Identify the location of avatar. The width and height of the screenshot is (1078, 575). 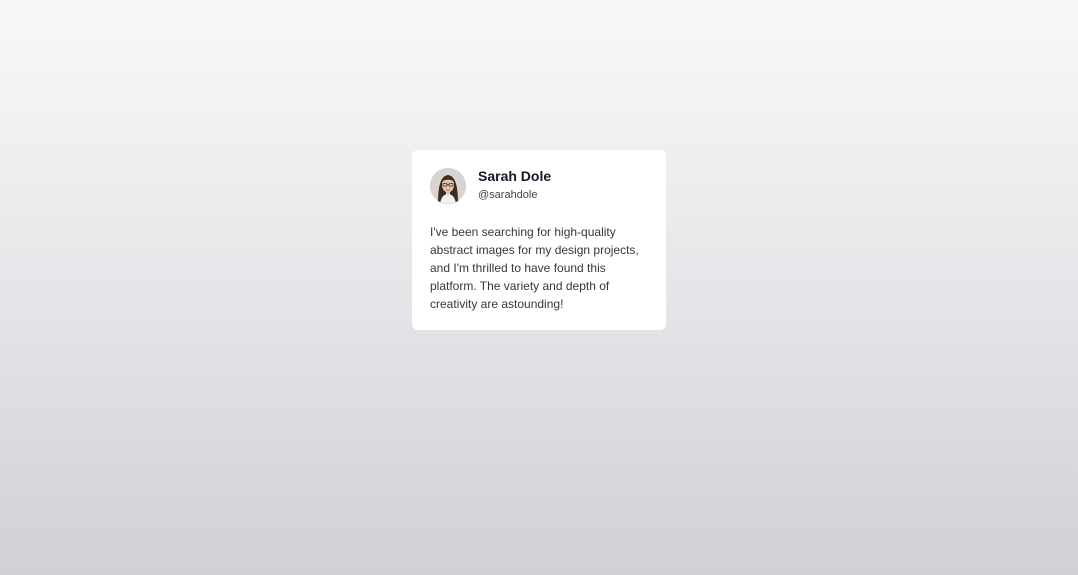
(448, 186).